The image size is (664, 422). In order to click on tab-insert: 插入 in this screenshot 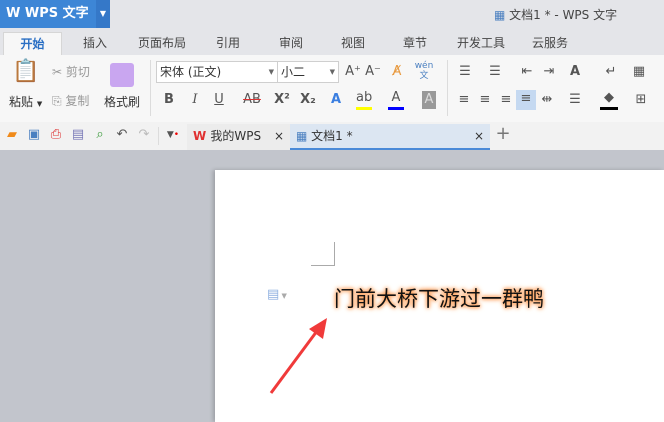, I will do `click(95, 43)`.